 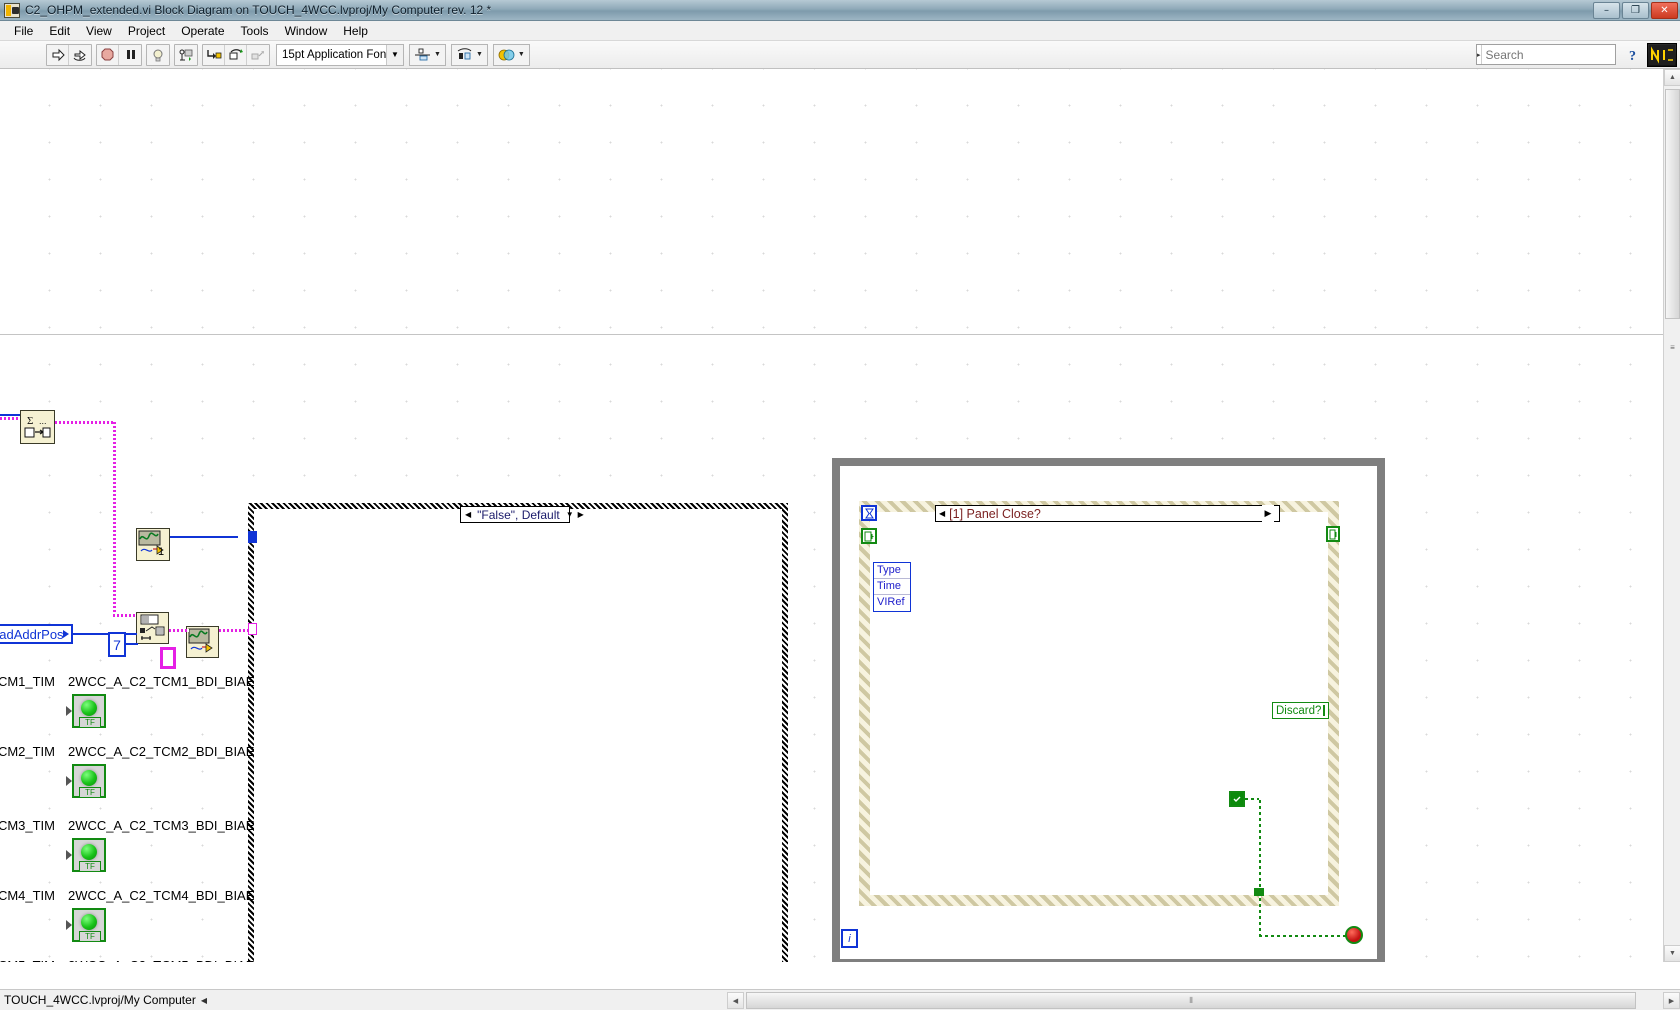 I want to click on vertical-scroll-thumb, so click(x=1672, y=204).